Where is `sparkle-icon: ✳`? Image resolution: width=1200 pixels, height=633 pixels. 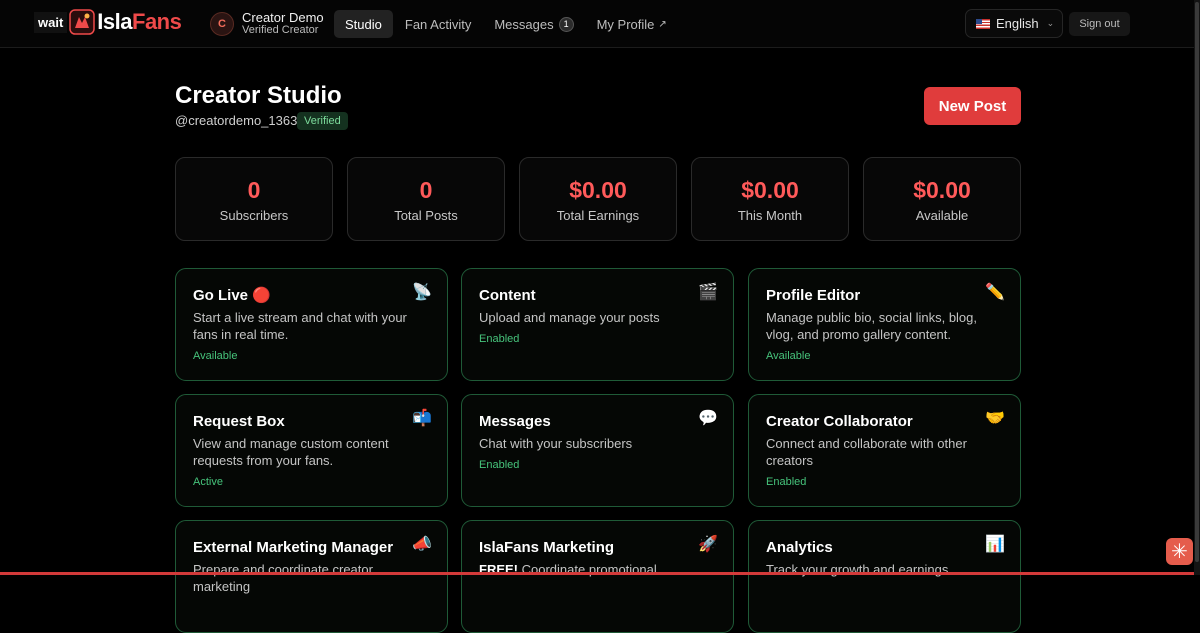
sparkle-icon: ✳ is located at coordinates (1179, 552).